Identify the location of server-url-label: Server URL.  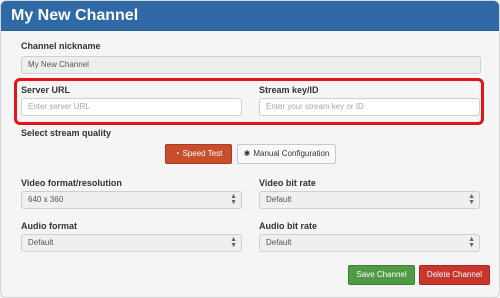
(46, 90).